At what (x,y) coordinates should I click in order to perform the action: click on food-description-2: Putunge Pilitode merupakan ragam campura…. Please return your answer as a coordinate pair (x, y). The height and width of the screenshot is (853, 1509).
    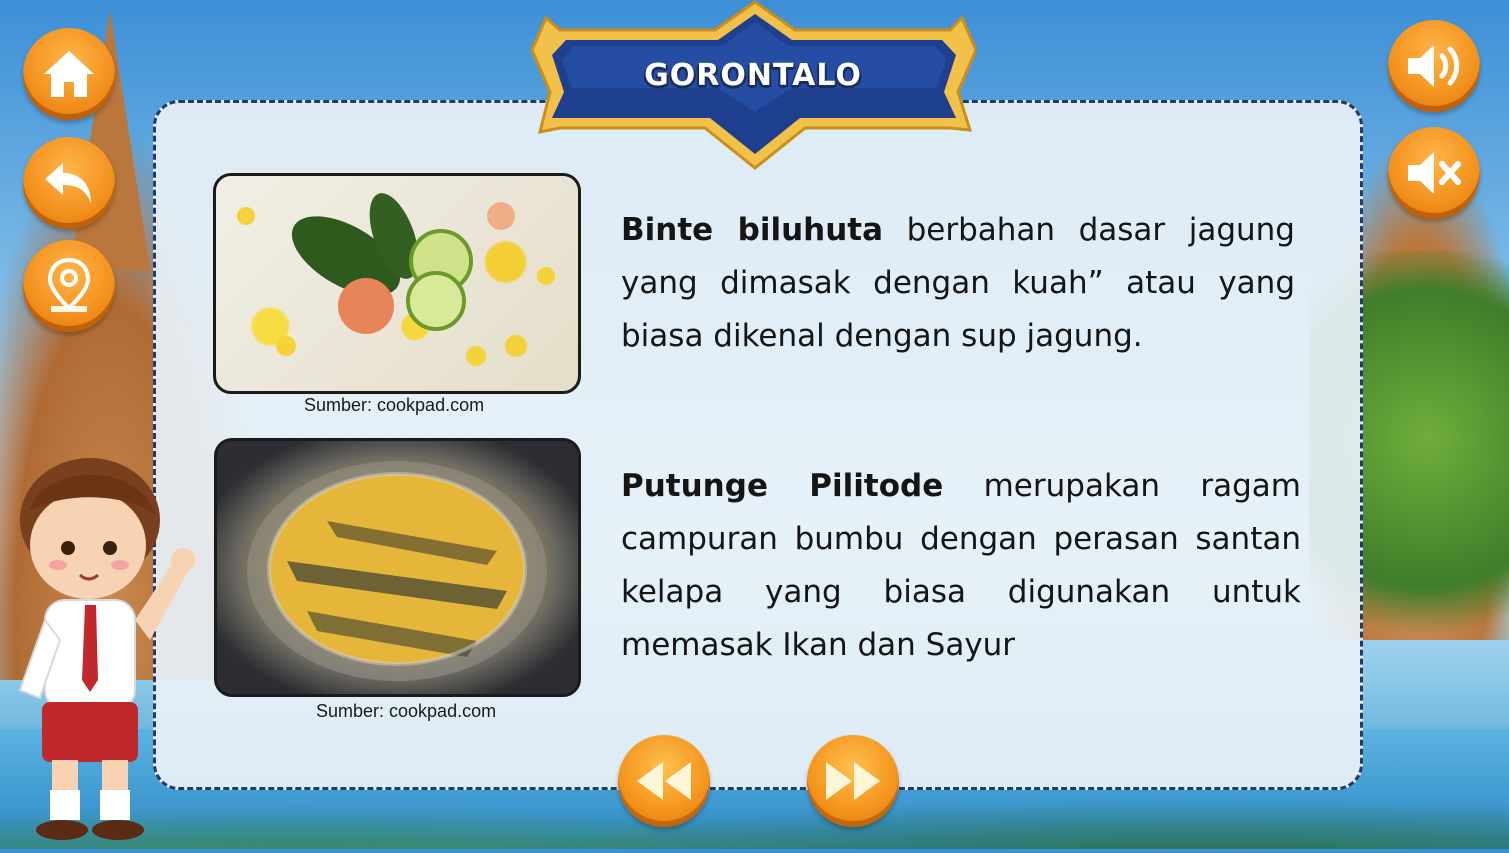
    Looking at the image, I should click on (961, 566).